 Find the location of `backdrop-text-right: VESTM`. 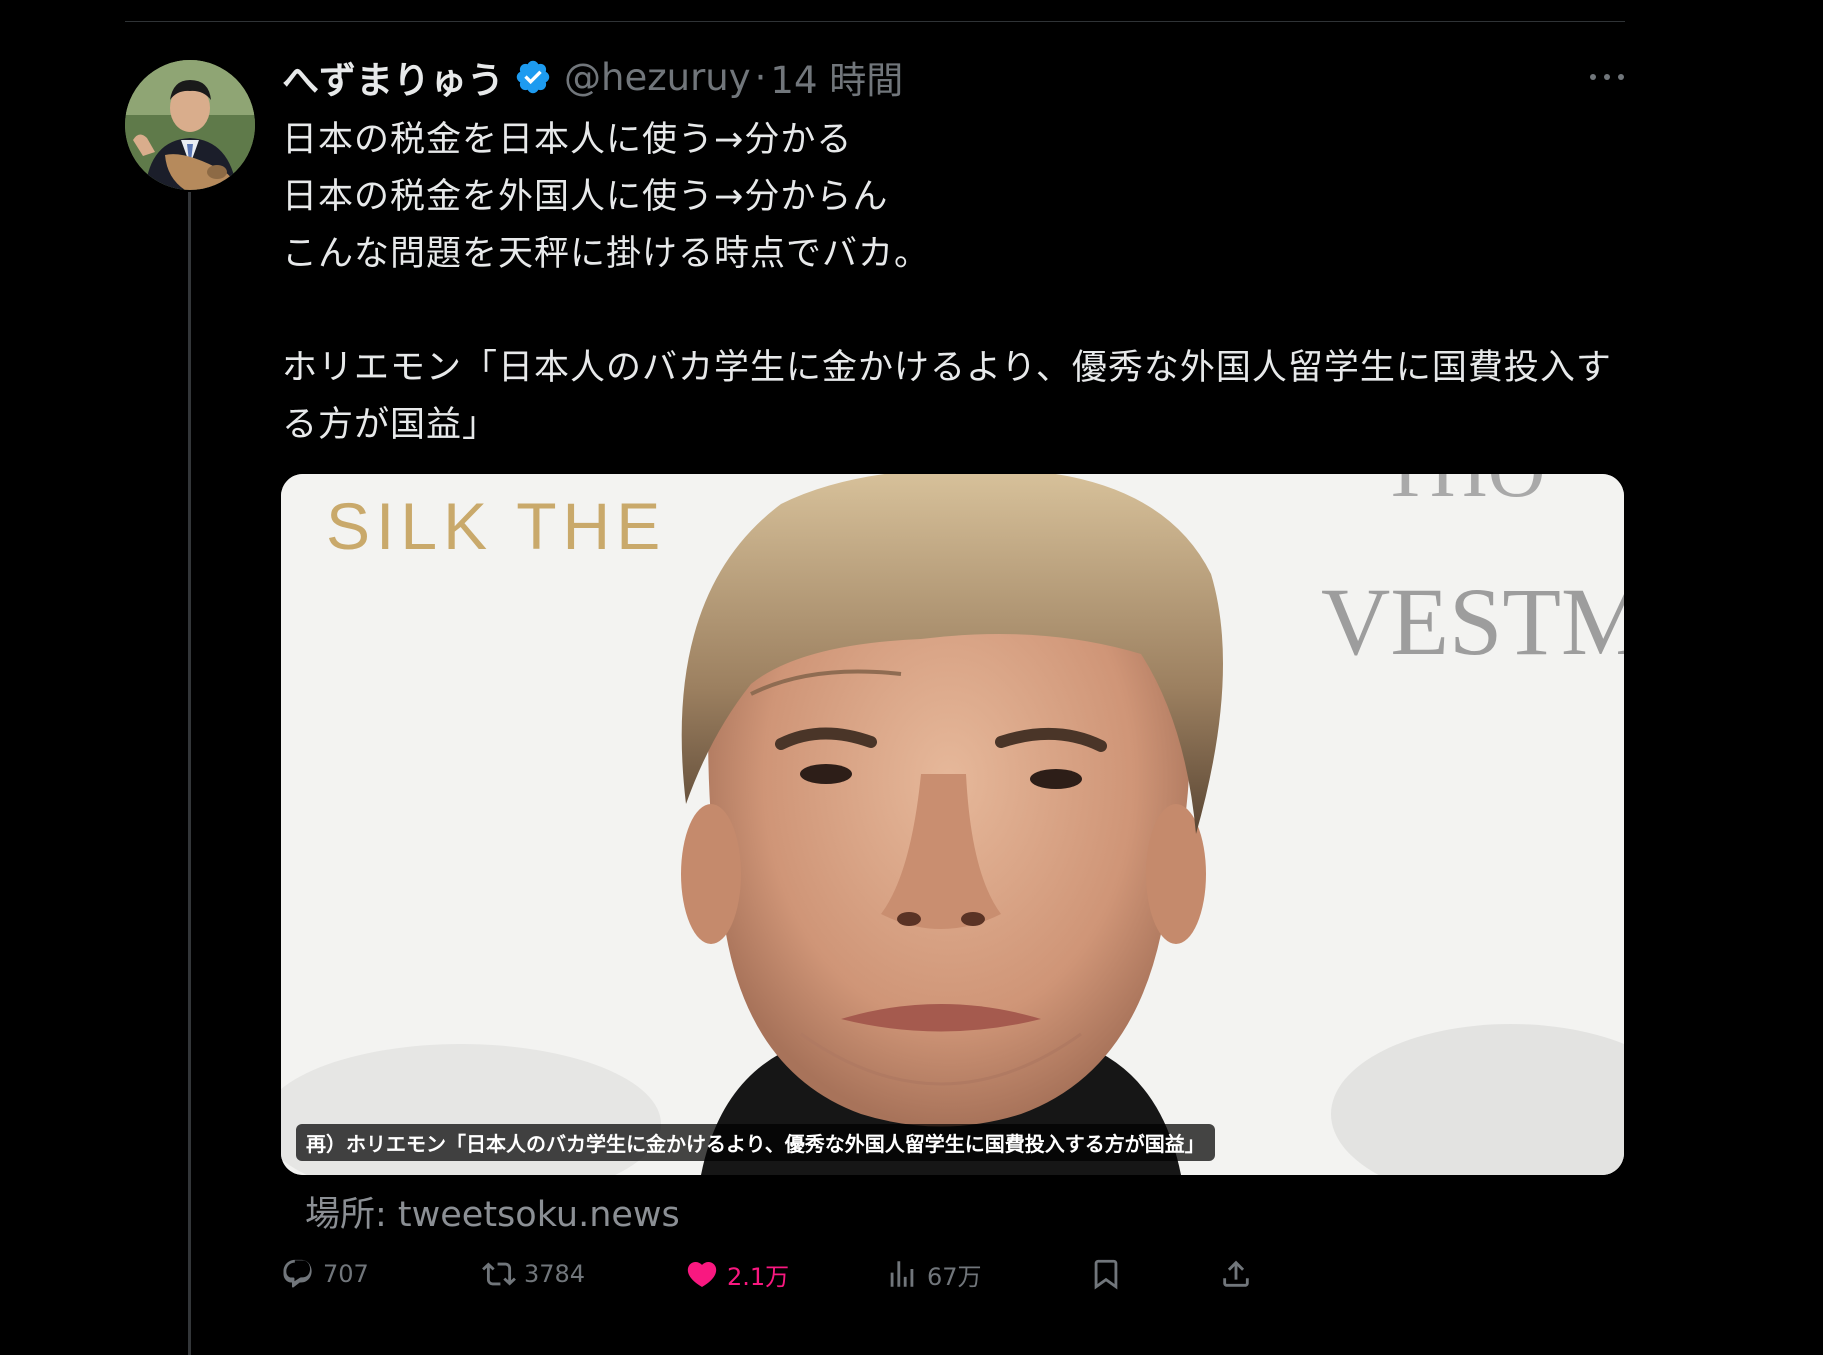

backdrop-text-right: VESTM is located at coordinates (1472, 621).